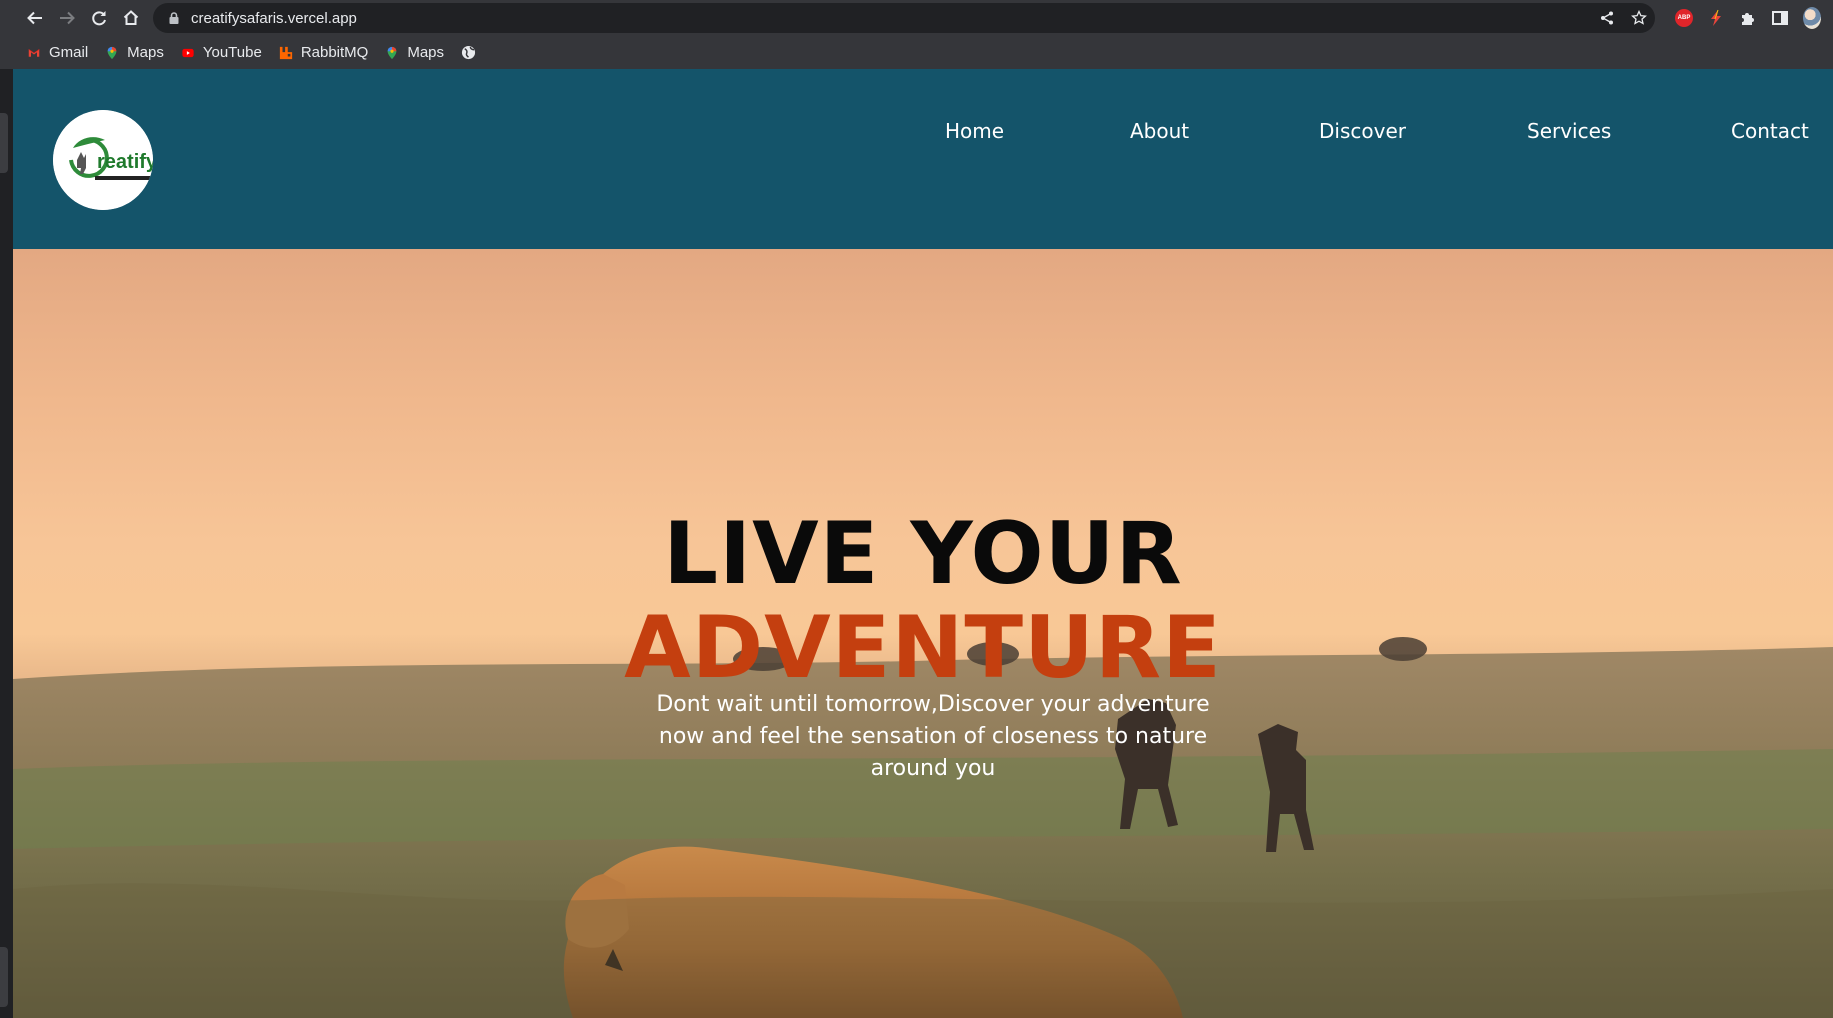 Image resolution: width=1833 pixels, height=1018 pixels. What do you see at coordinates (904, 18) in the screenshot?
I see `address-bar: creatifysafaris.vercel.app` at bounding box center [904, 18].